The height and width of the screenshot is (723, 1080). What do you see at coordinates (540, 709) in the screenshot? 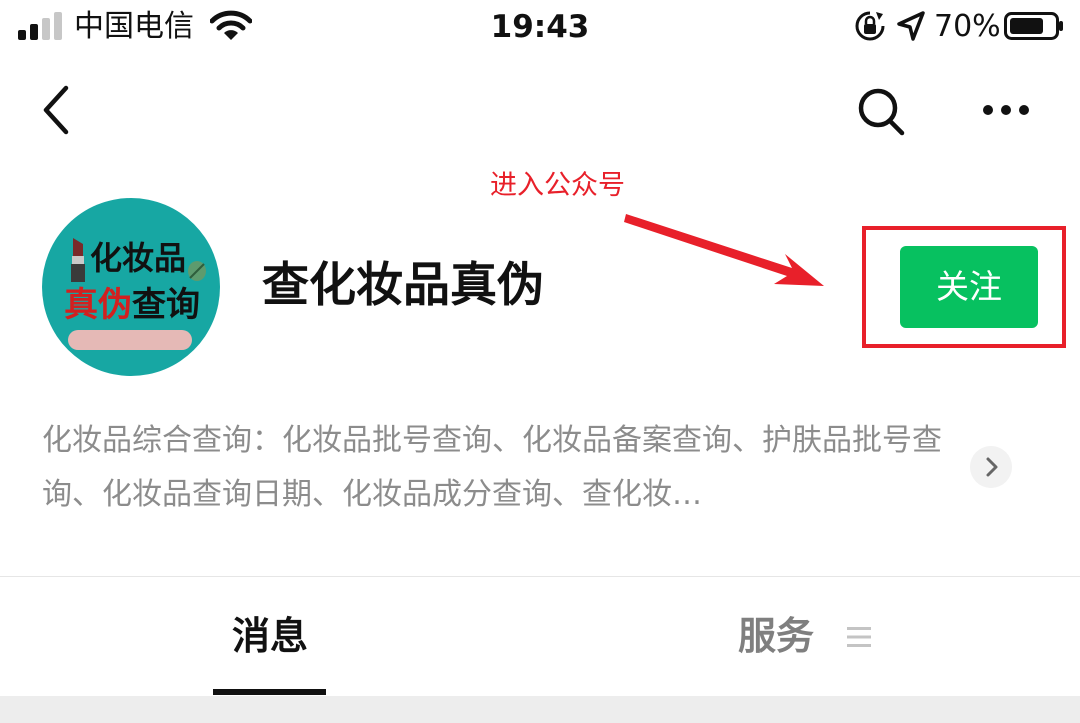
I see `content-area-top` at bounding box center [540, 709].